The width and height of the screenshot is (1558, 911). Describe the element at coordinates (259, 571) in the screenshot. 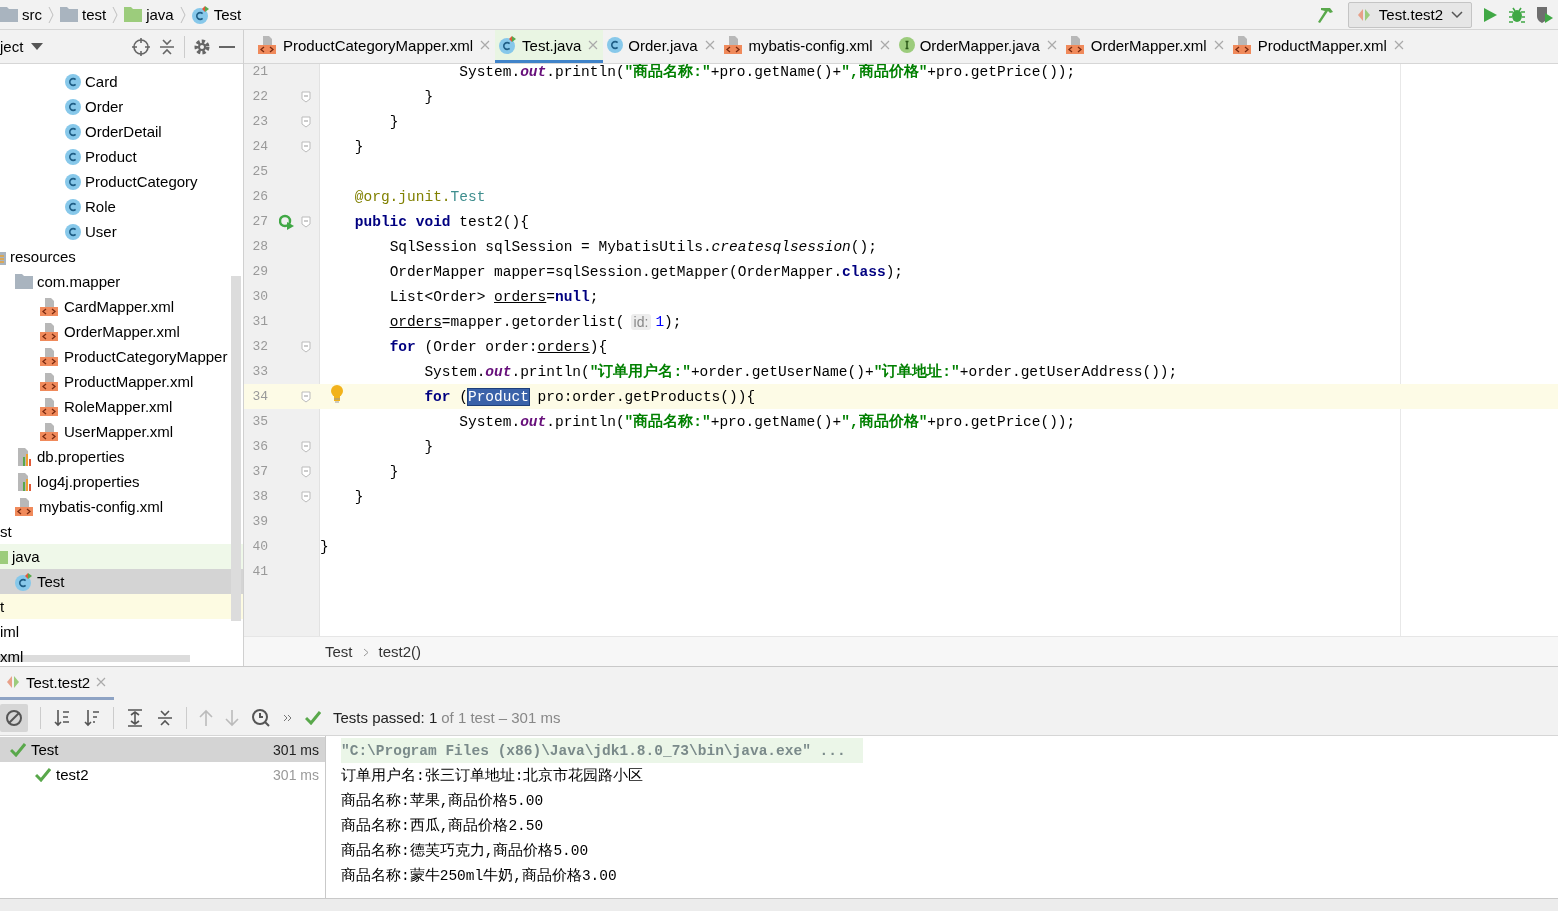

I see `line-number: 41` at that location.